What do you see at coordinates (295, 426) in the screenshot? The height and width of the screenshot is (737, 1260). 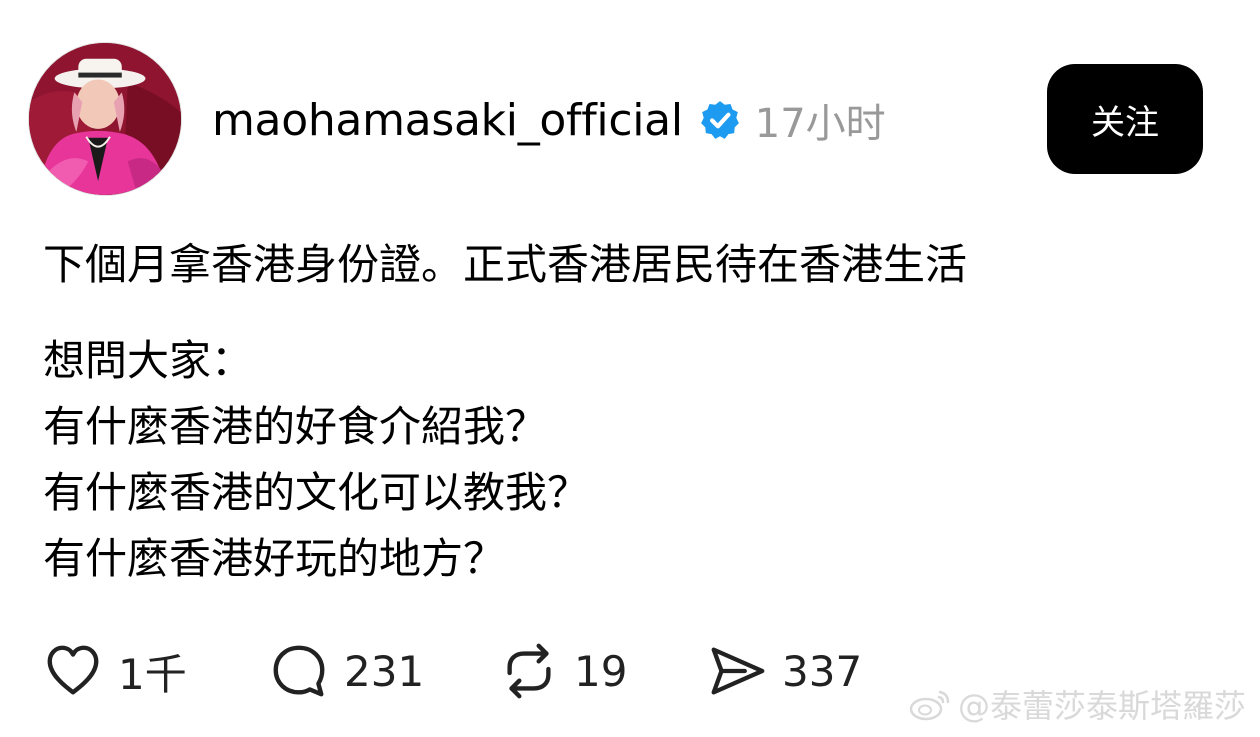 I see `content-line: 有什麼香港的好食介紹我？` at bounding box center [295, 426].